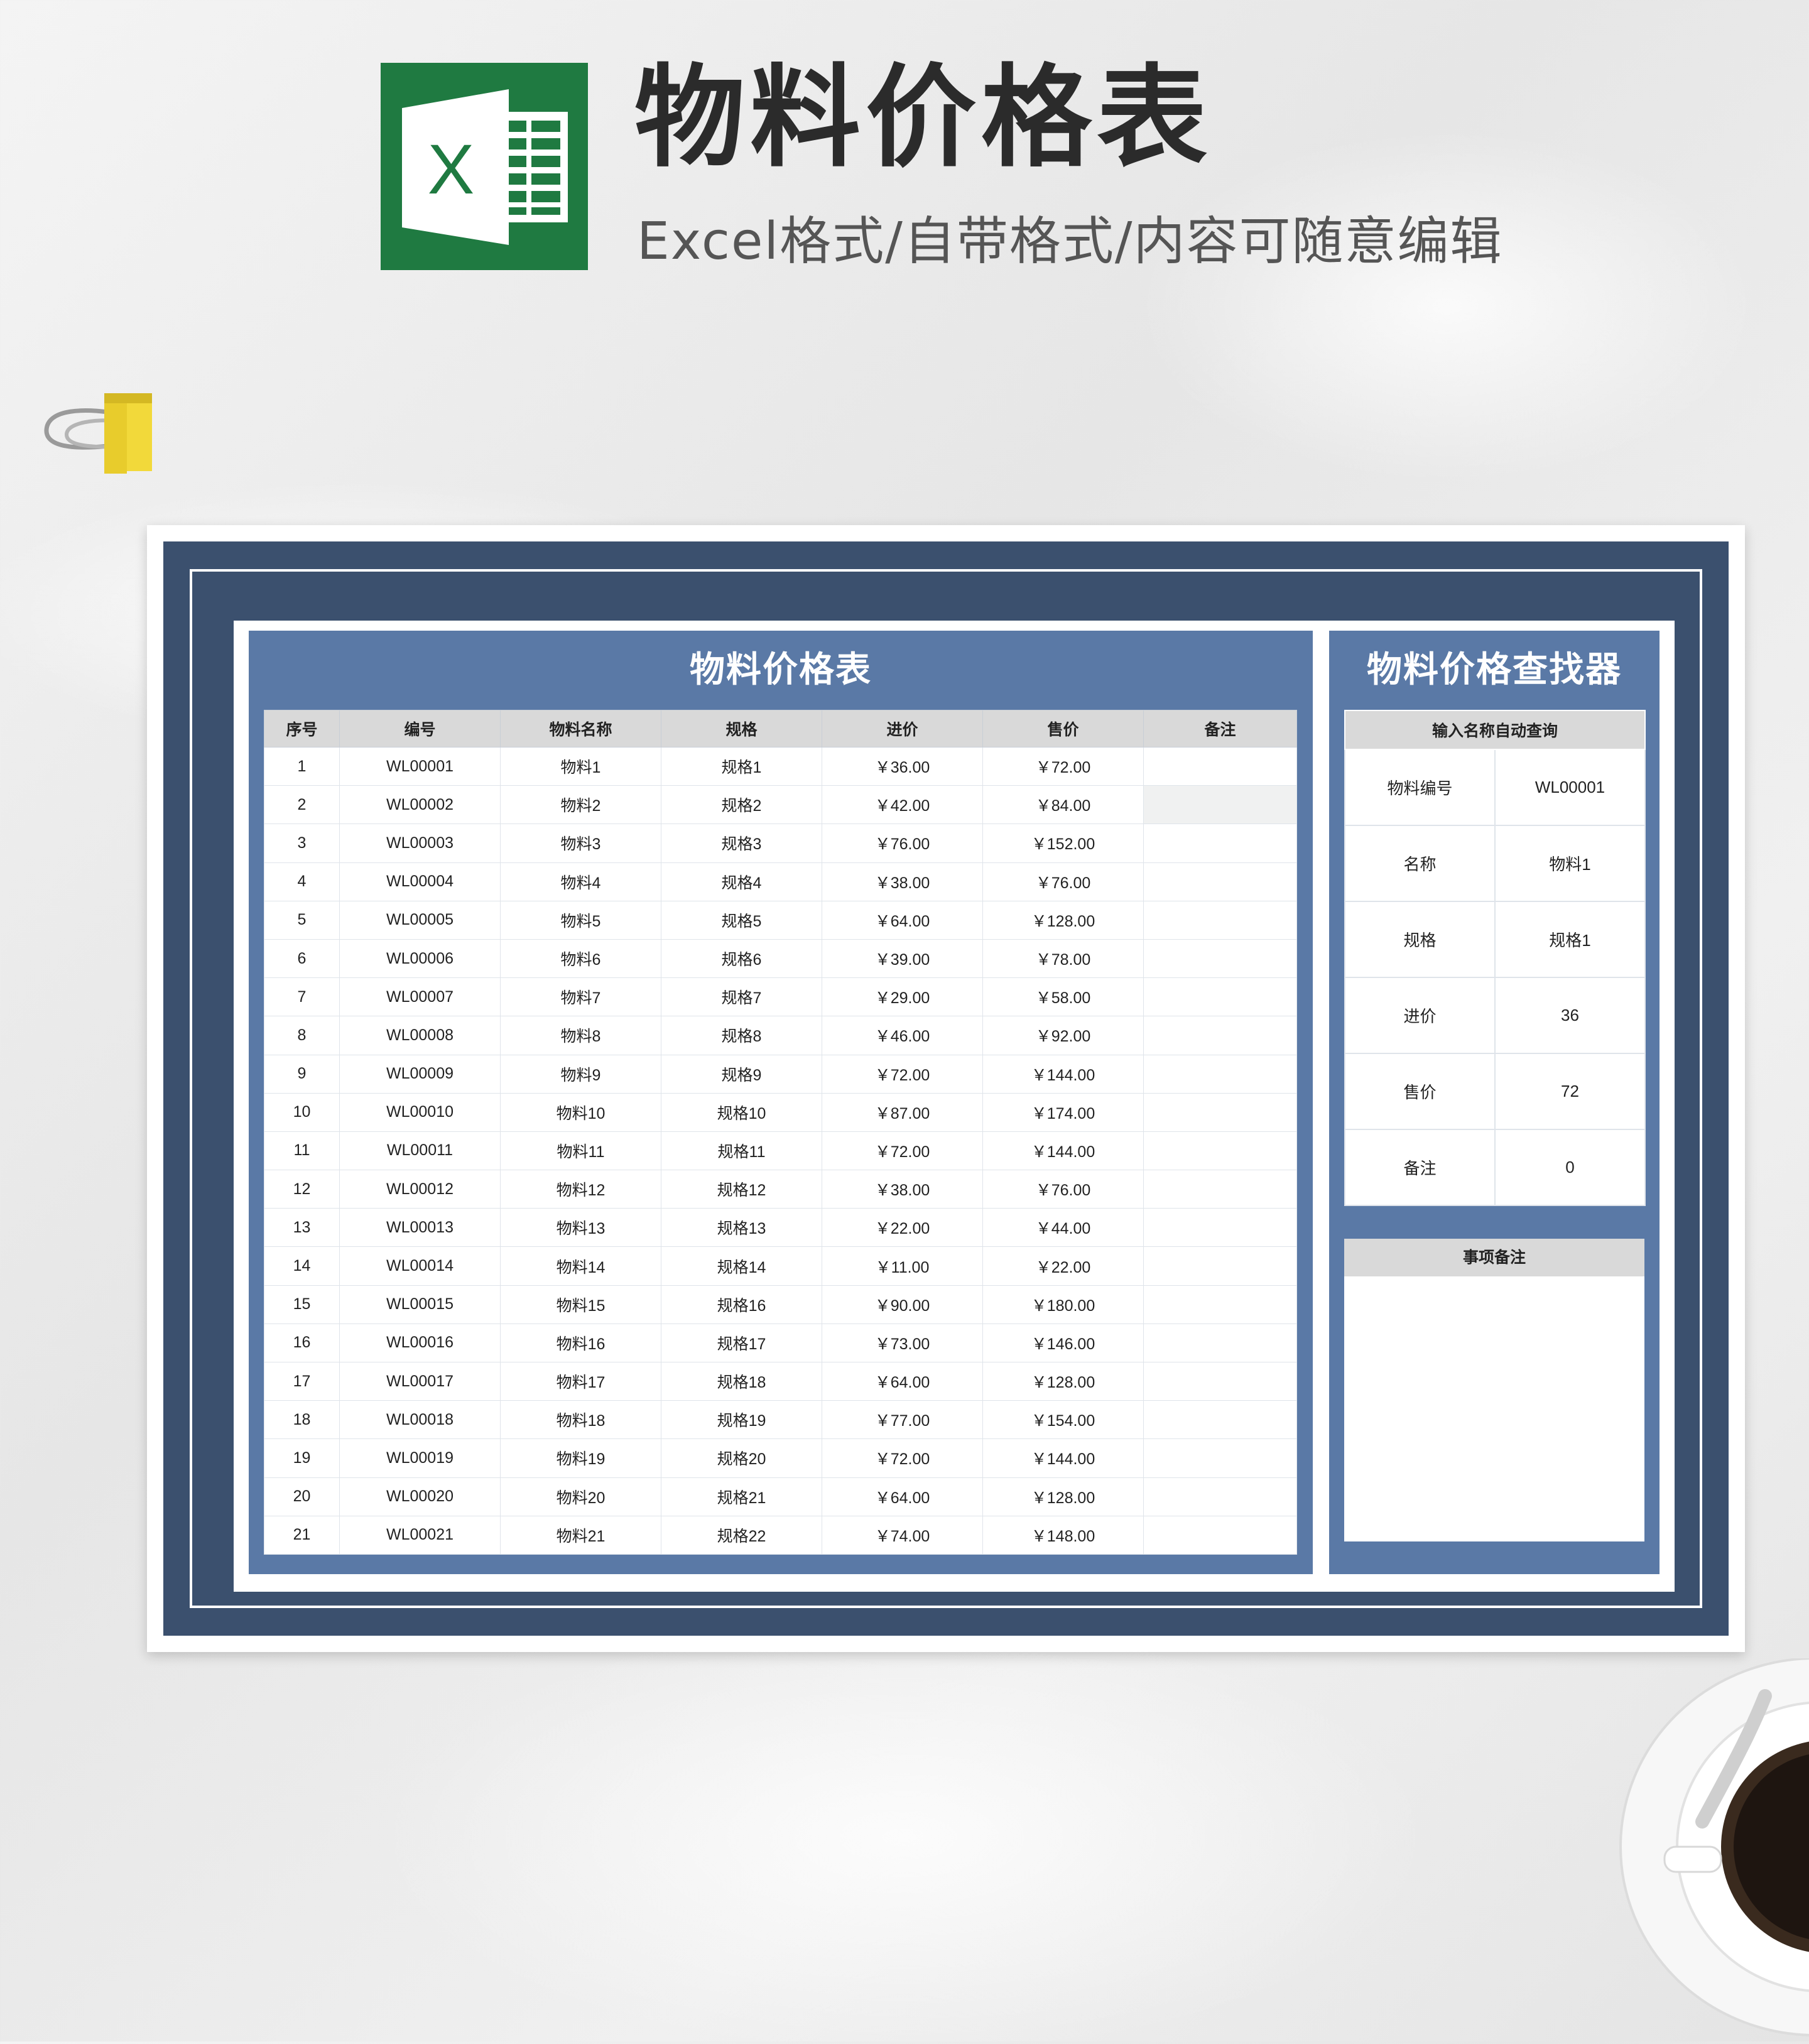 Image resolution: width=1809 pixels, height=2044 pixels. What do you see at coordinates (420, 1343) in the screenshot?
I see `table-cell: WL00016` at bounding box center [420, 1343].